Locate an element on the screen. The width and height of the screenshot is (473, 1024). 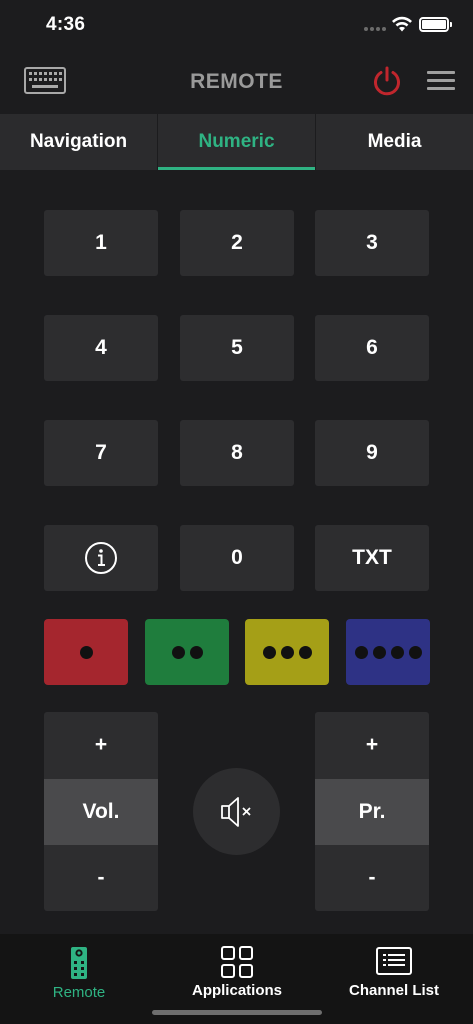
wifi-icon is located at coordinates (402, 24).